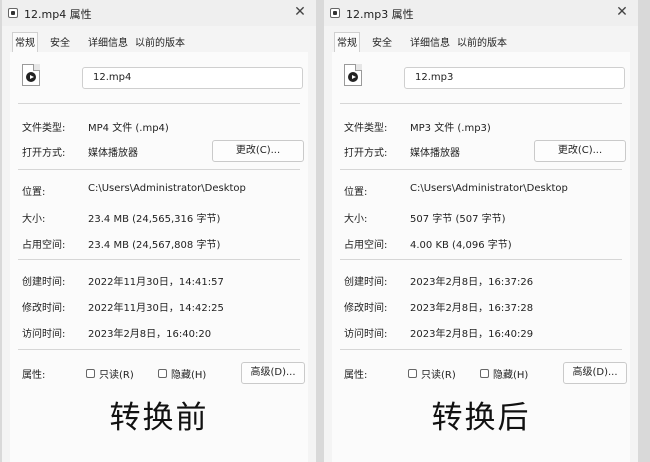 This screenshot has width=650, height=462. What do you see at coordinates (150, 334) in the screenshot?
I see `accessed-value: 2023年2月8日，16:40:20` at bounding box center [150, 334].